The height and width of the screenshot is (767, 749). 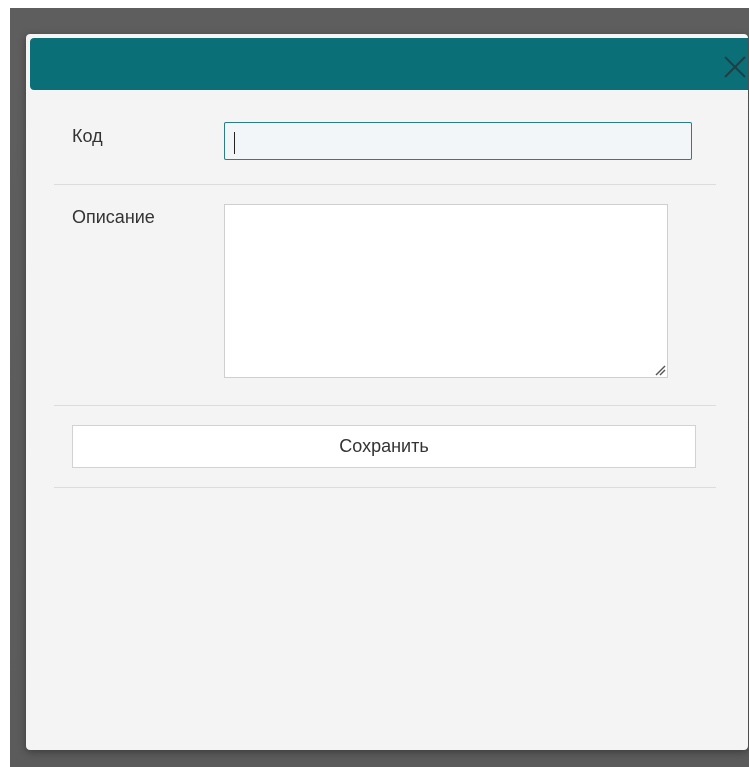 What do you see at coordinates (733, 67) in the screenshot?
I see `close-icon` at bounding box center [733, 67].